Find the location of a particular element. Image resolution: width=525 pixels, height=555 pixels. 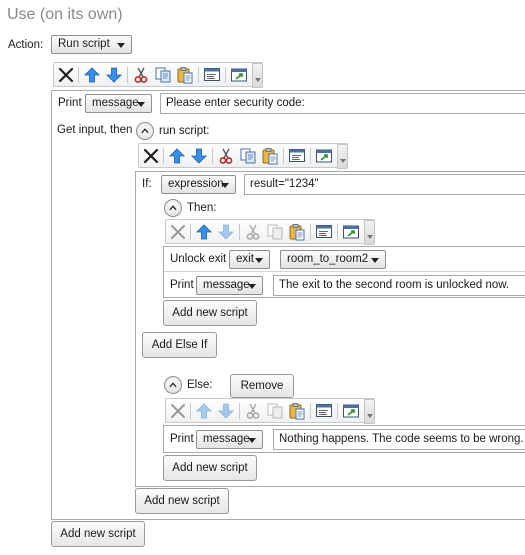

then-print-type-dropdown: message is located at coordinates (229, 285).